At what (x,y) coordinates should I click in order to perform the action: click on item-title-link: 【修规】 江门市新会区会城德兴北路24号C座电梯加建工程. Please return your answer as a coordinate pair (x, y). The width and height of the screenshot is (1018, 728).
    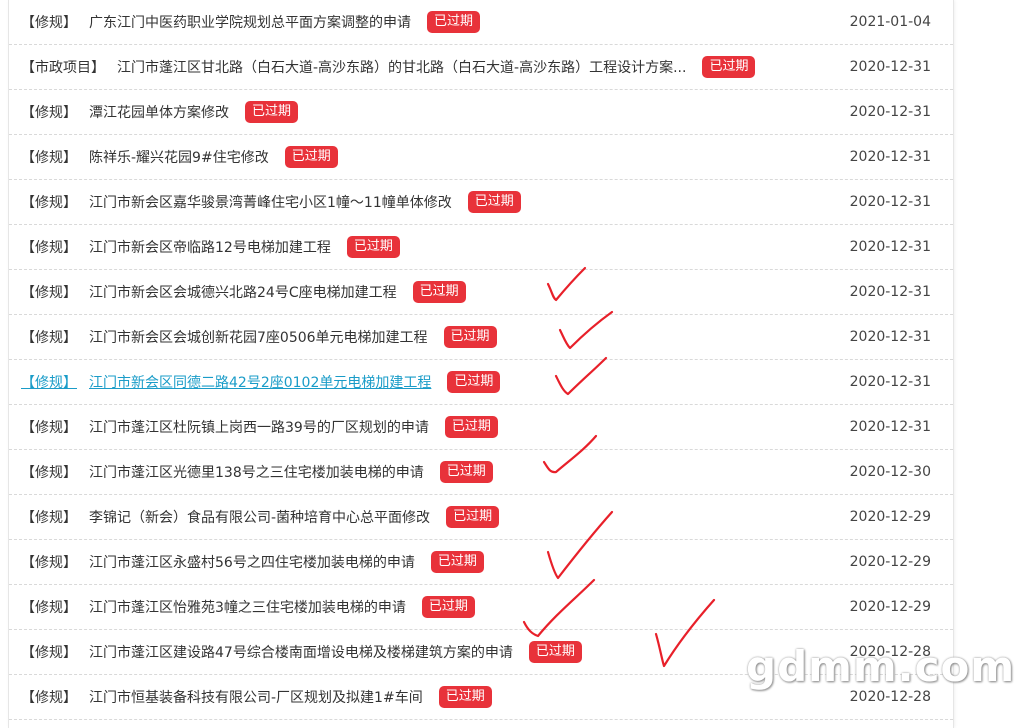
    Looking at the image, I should click on (209, 292).